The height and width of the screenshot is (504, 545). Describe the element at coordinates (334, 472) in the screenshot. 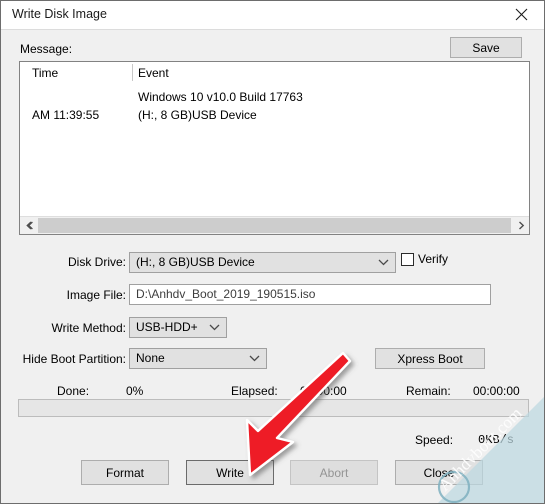

I see `abort-button: Abort` at that location.